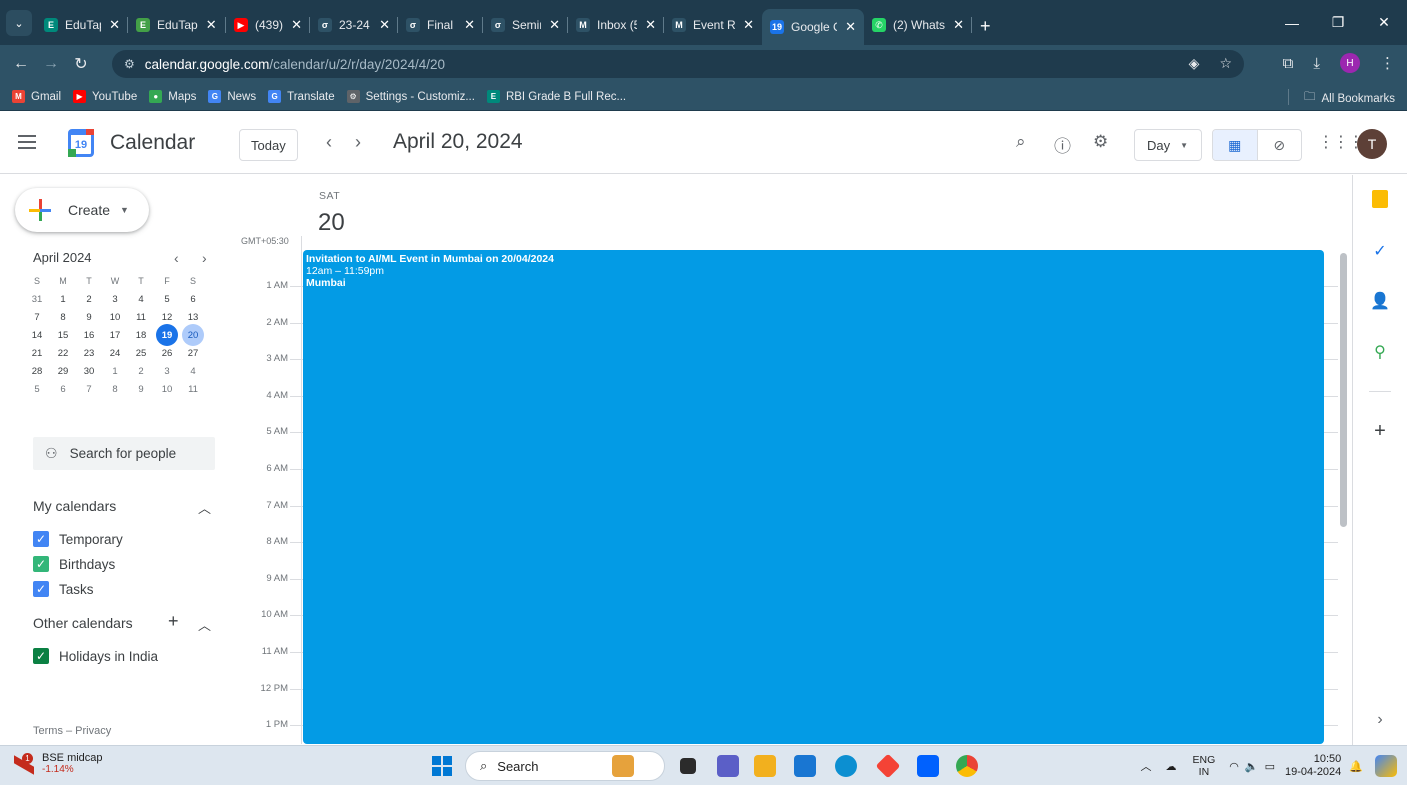 The image size is (1407, 785). I want to click on profile-avatar: H, so click(1350, 63).